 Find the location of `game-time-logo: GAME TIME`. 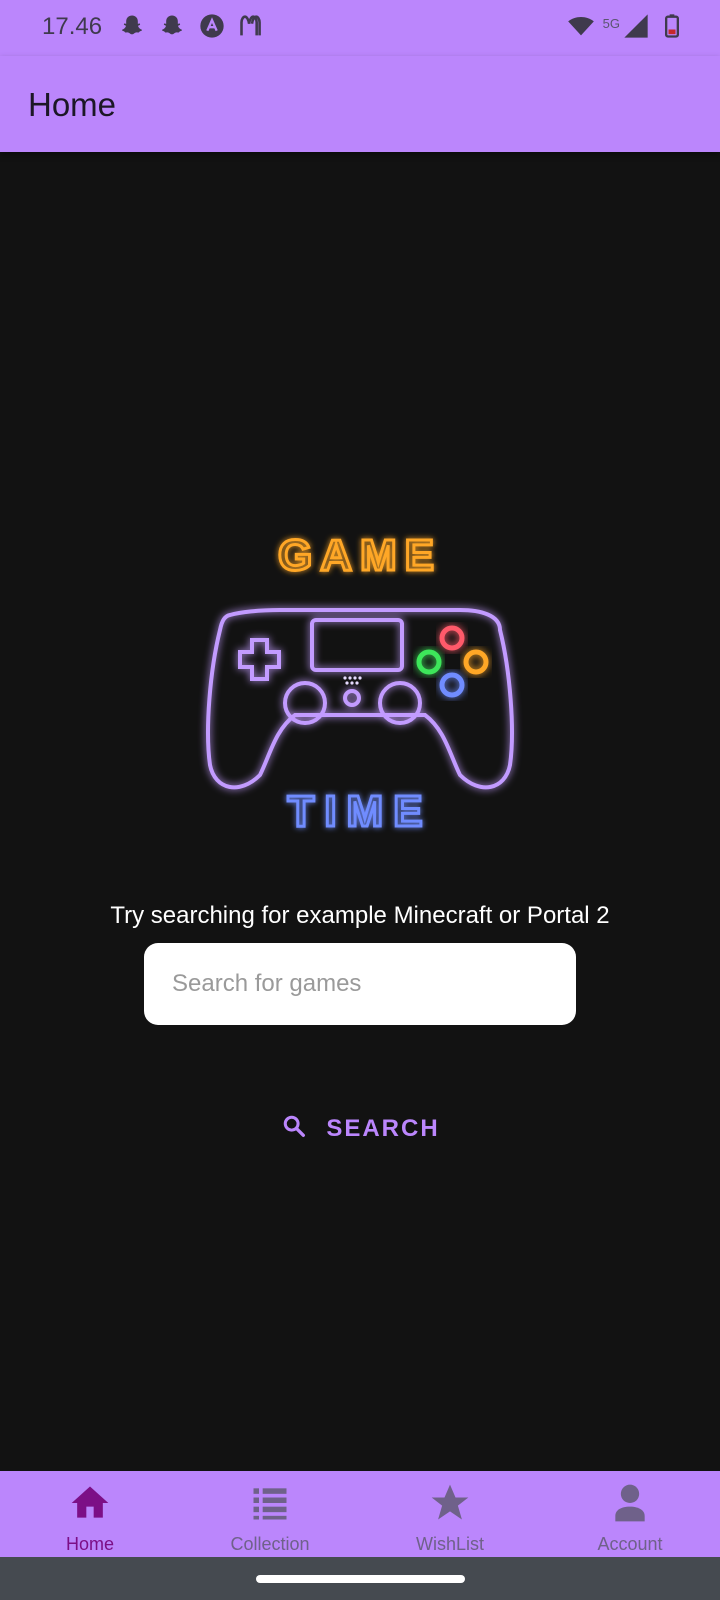

game-time-logo: GAME TIME is located at coordinates (360, 685).